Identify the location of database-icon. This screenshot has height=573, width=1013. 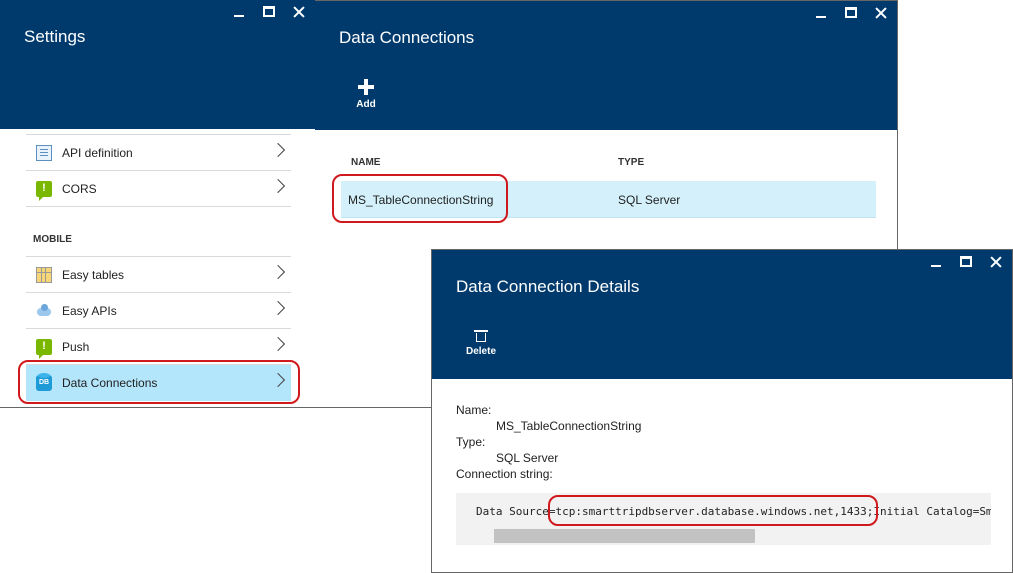
(44, 382).